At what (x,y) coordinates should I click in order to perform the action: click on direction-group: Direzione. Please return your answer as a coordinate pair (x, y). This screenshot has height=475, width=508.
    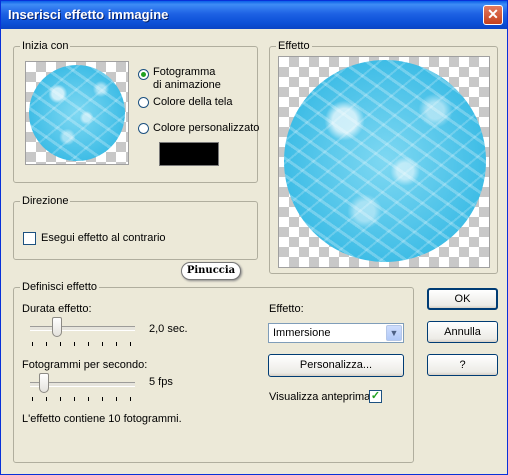
    Looking at the image, I should click on (135, 227).